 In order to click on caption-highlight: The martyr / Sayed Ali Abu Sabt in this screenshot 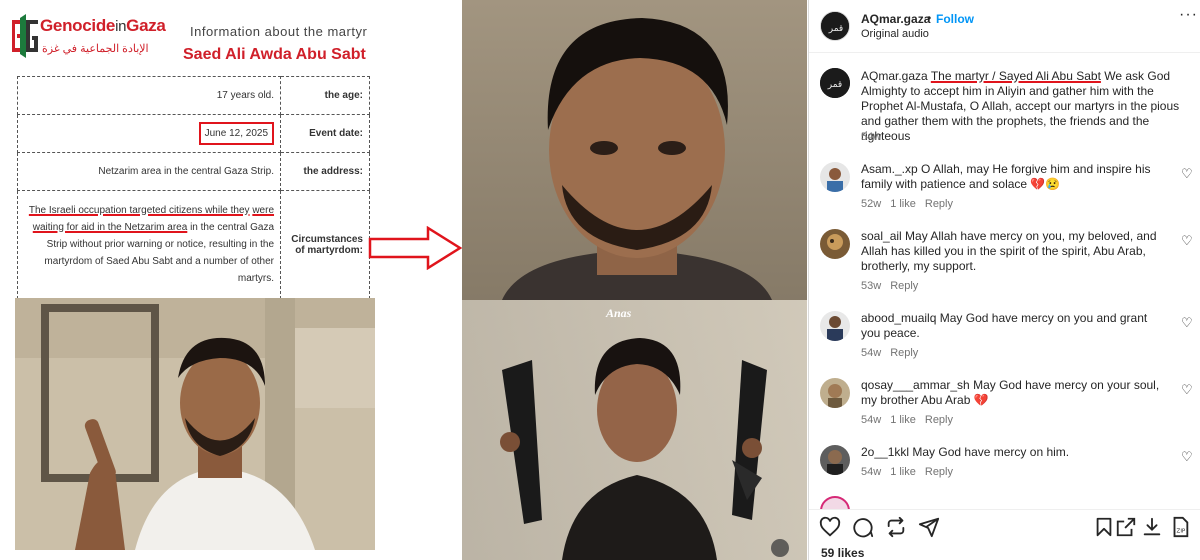, I will do `click(1015, 76)`.